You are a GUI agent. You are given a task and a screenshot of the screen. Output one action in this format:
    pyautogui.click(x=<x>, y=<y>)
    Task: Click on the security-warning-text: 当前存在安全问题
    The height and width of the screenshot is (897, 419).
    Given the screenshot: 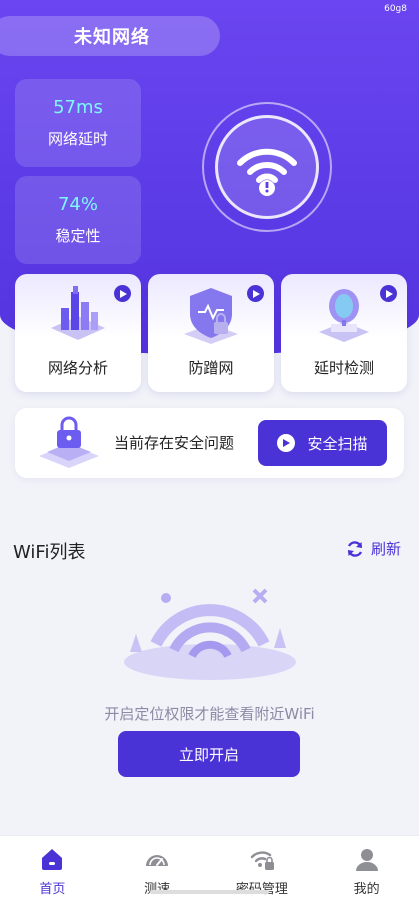 What is the action you would take?
    pyautogui.click(x=174, y=443)
    